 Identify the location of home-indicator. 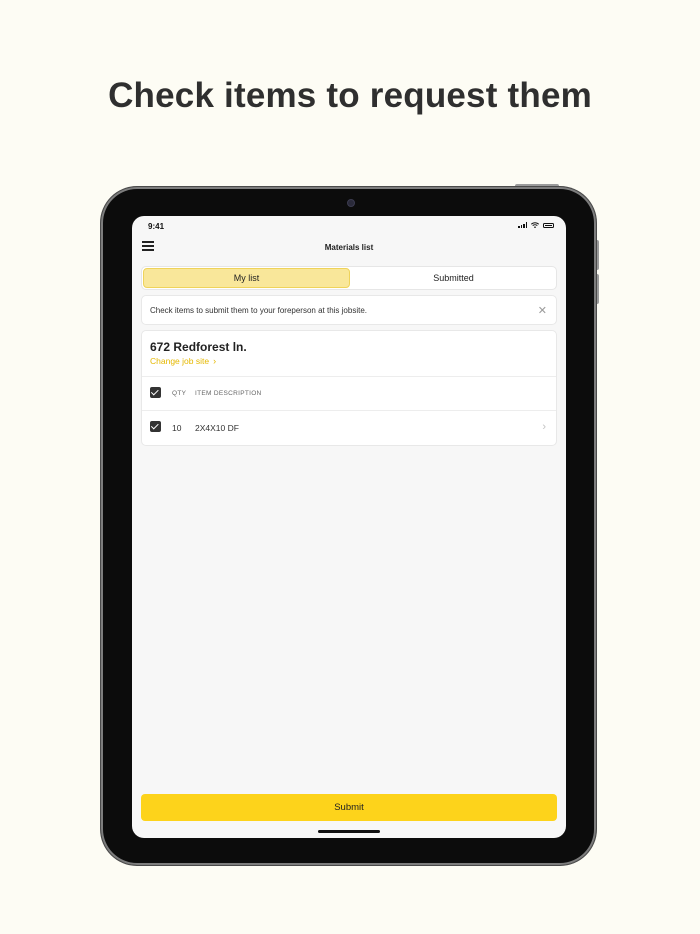
(349, 831).